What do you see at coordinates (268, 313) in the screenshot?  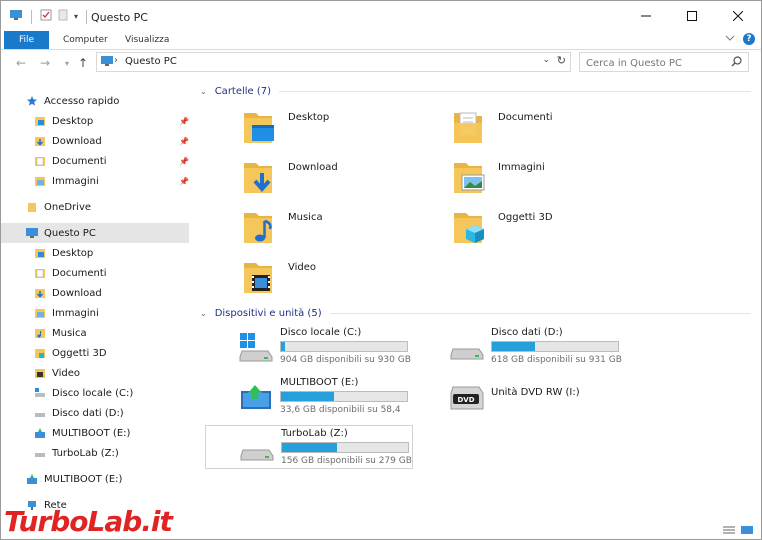 I see `group-title: Dispositivi e unità (5)` at bounding box center [268, 313].